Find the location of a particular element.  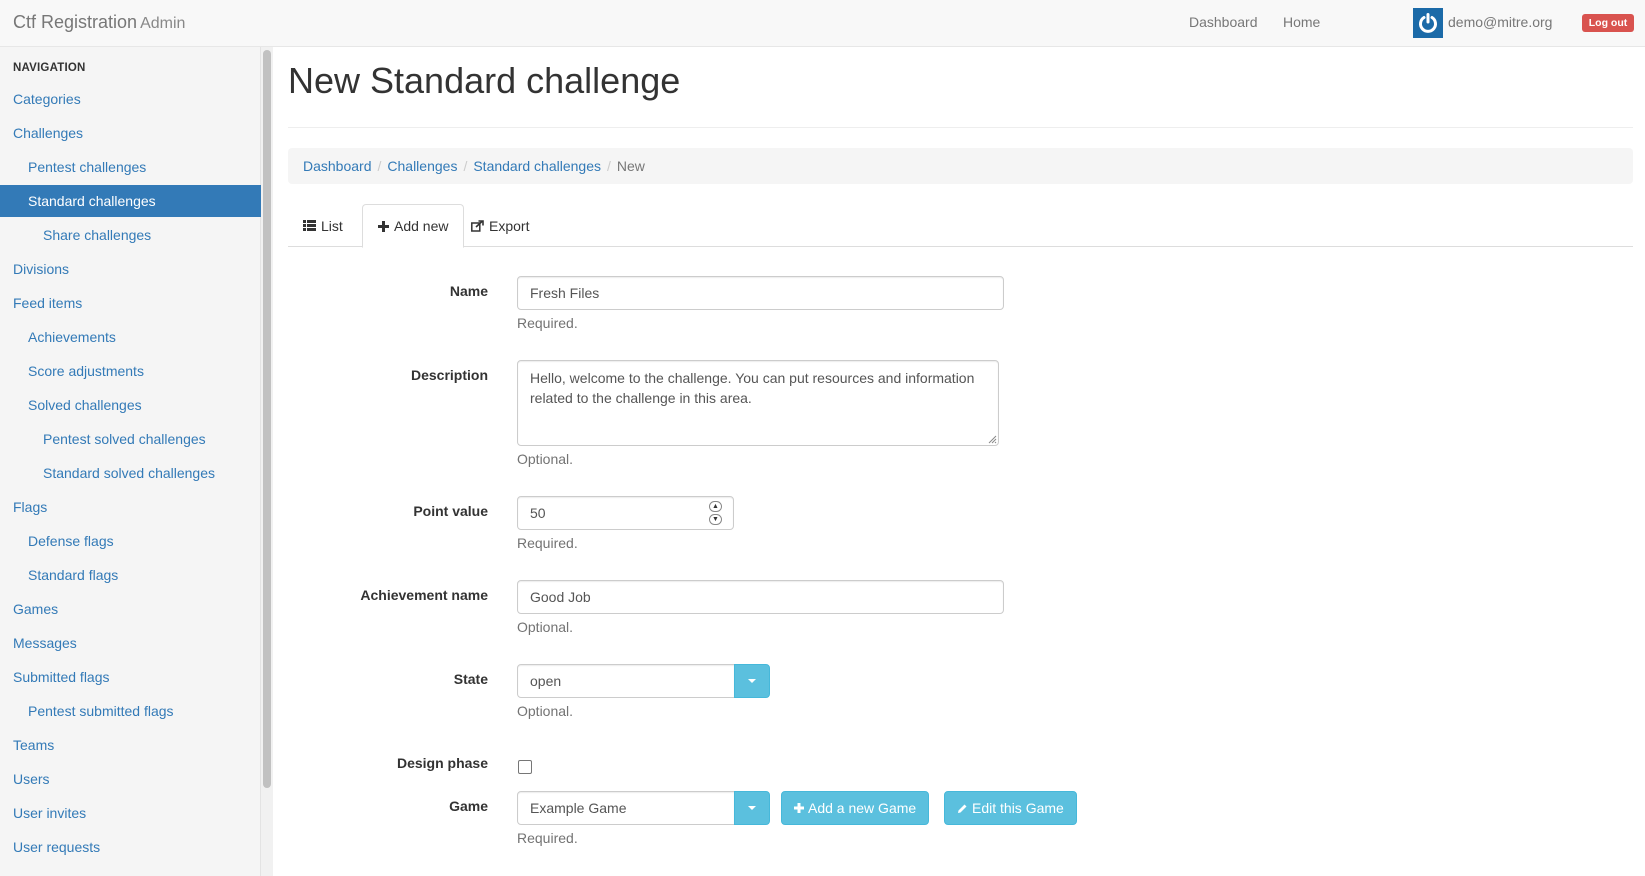

nav-dashboard-link: Dashboard is located at coordinates (1223, 22).